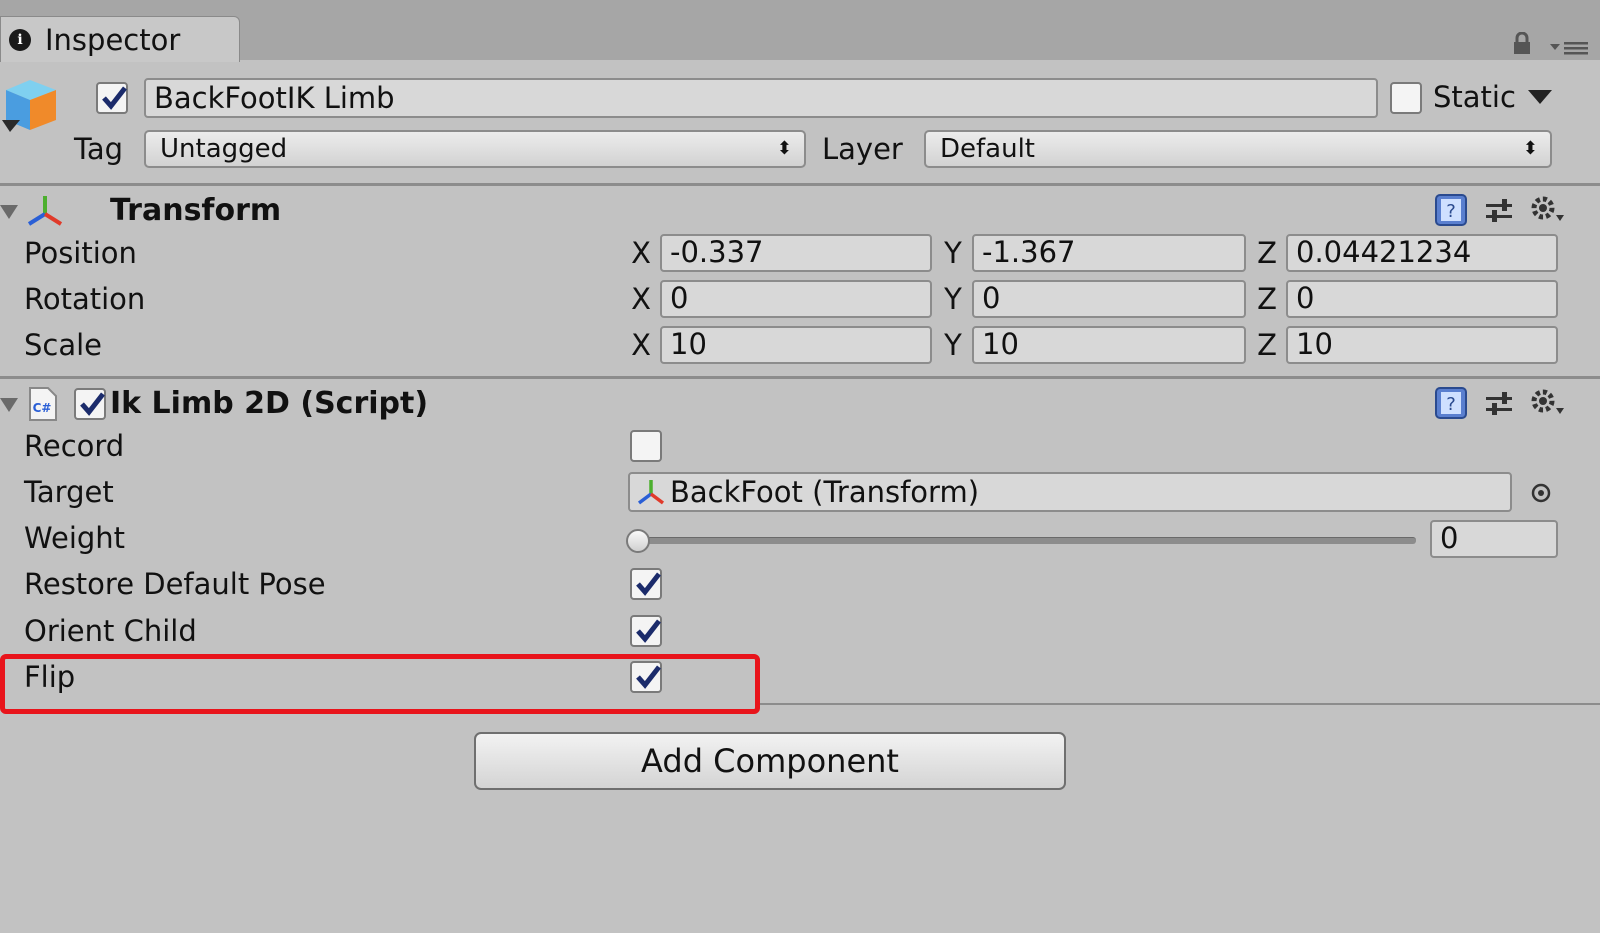 The image size is (1600, 933). What do you see at coordinates (20, 40) in the screenshot?
I see `info-icon: i` at bounding box center [20, 40].